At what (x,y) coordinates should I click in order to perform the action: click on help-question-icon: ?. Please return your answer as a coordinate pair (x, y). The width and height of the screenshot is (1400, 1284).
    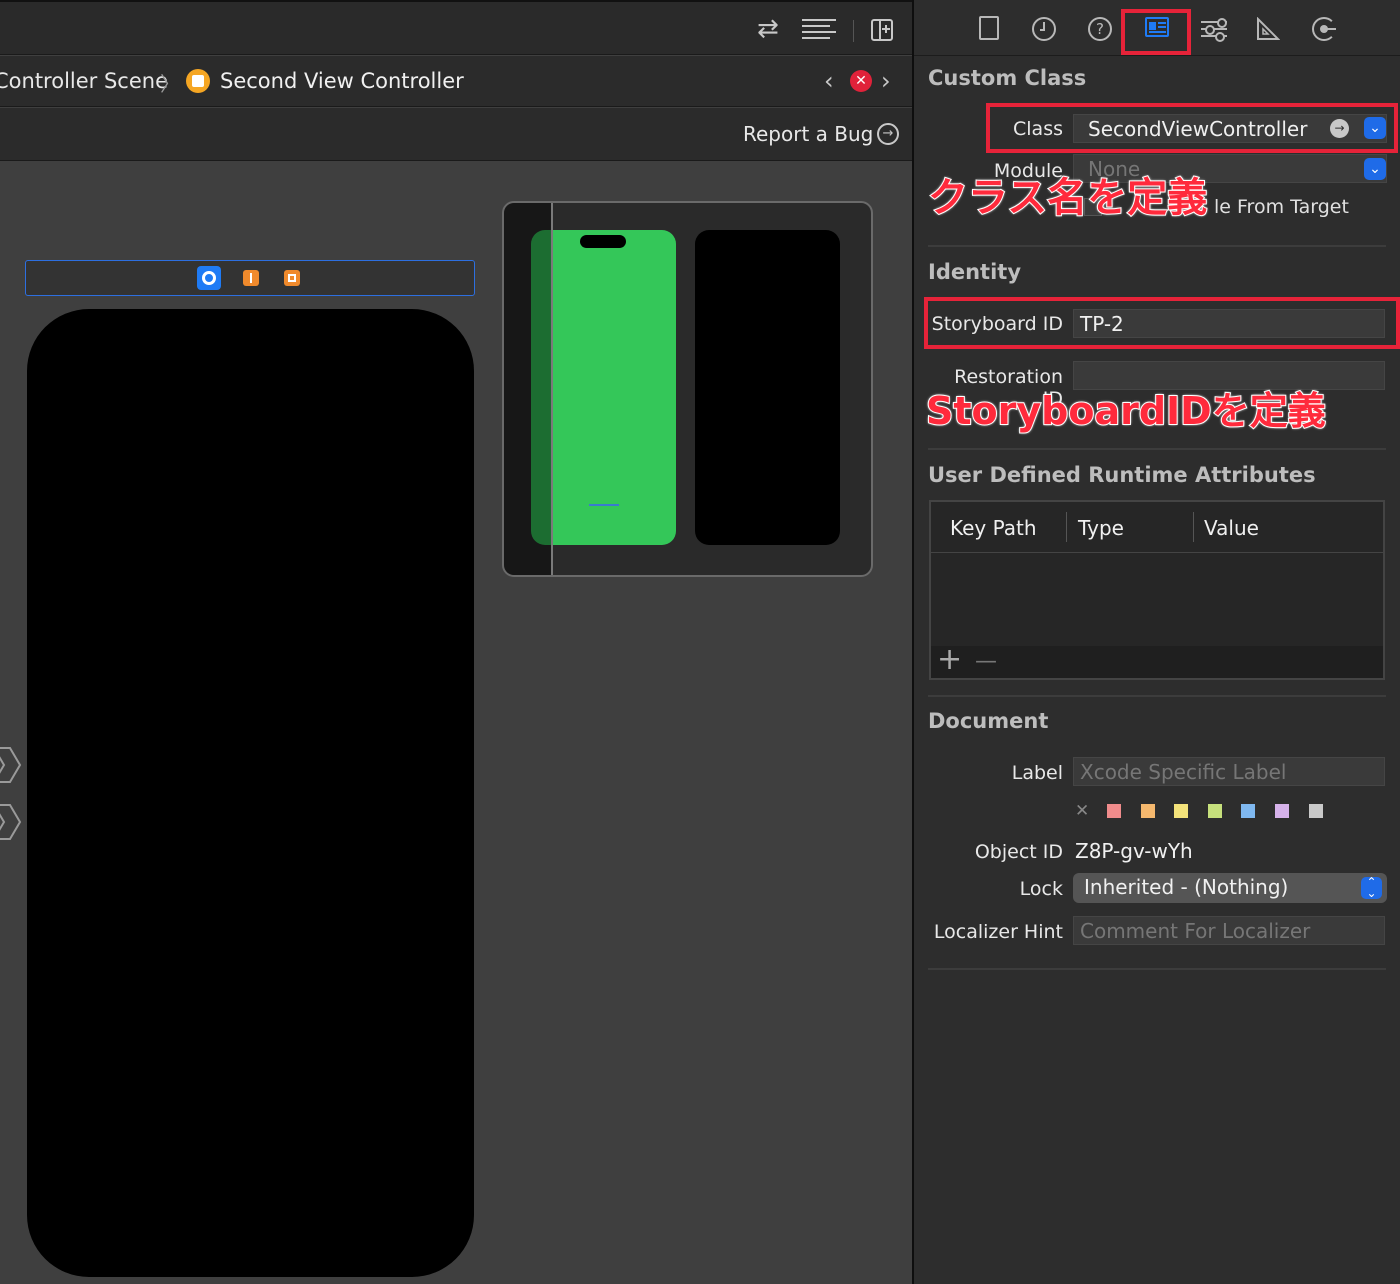
    Looking at the image, I should click on (1100, 29).